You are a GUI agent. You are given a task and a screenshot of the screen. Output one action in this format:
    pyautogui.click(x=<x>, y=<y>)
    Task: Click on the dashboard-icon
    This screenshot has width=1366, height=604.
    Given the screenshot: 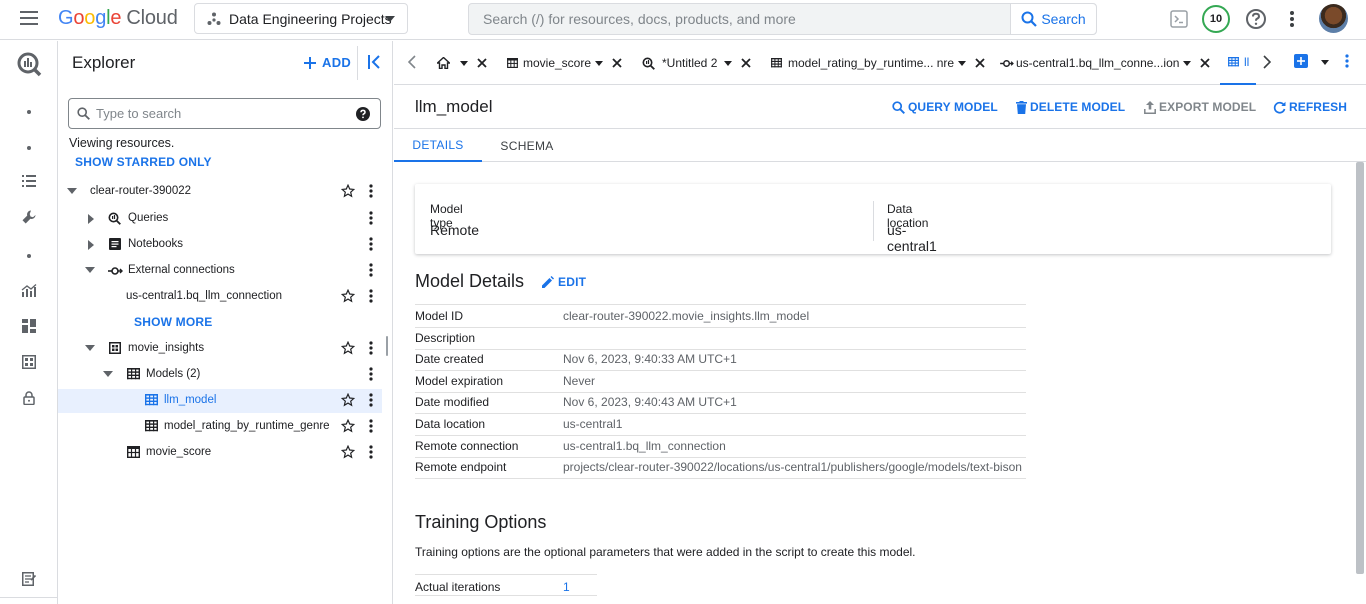 What is the action you would take?
    pyautogui.click(x=29, y=326)
    